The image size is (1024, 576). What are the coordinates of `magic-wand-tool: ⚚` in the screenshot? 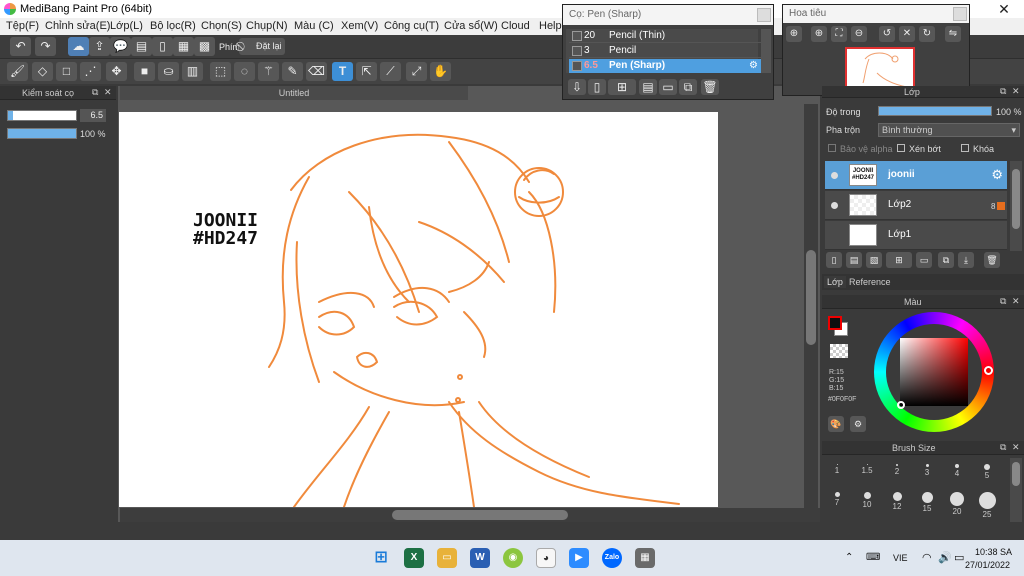 It's located at (268, 71).